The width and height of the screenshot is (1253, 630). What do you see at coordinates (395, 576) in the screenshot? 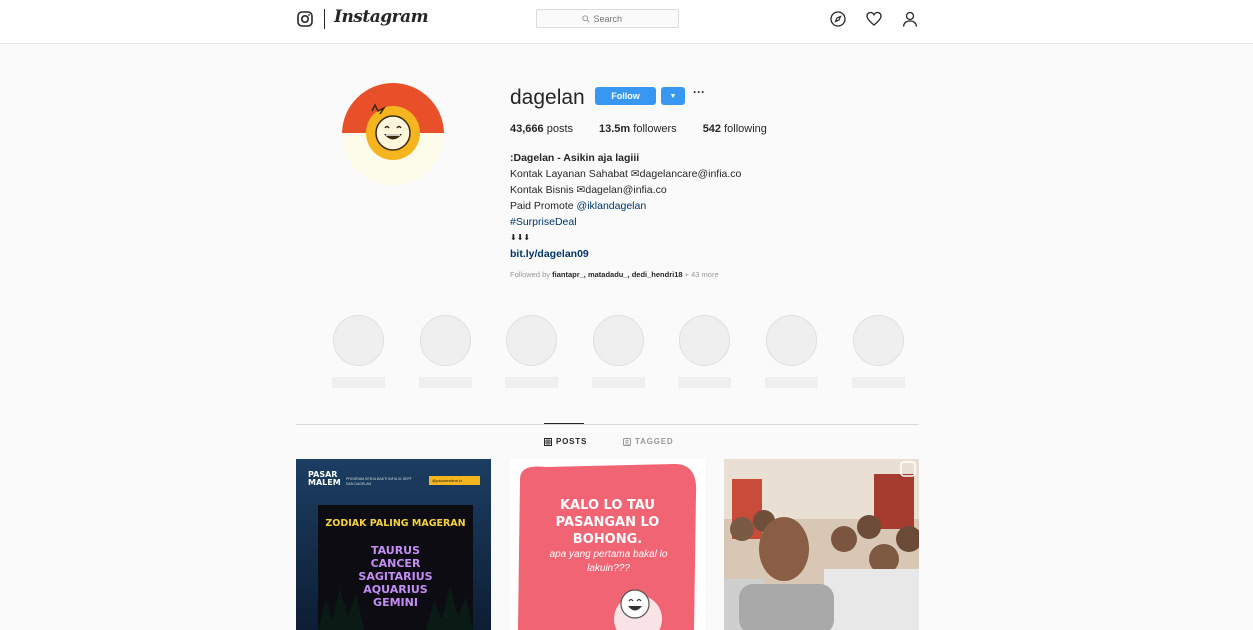
I see `zodiac-list: TAURUS CANCER SAGITARIUS AQUARIUS GEMINI` at bounding box center [395, 576].